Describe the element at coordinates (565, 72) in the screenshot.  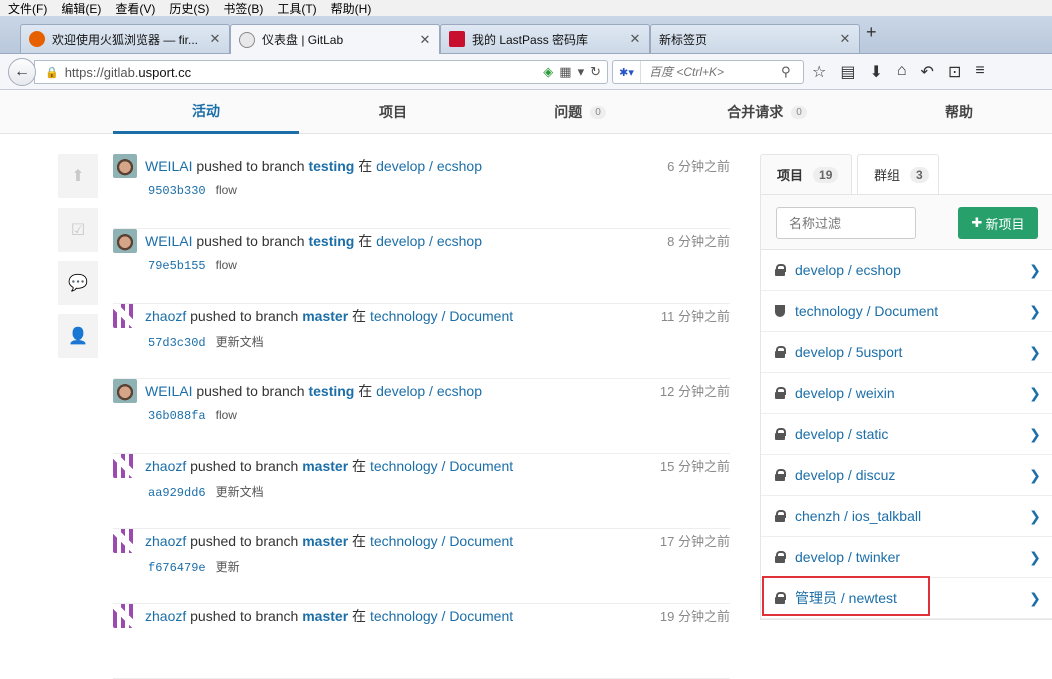
I see `qr-icon: ▦` at that location.